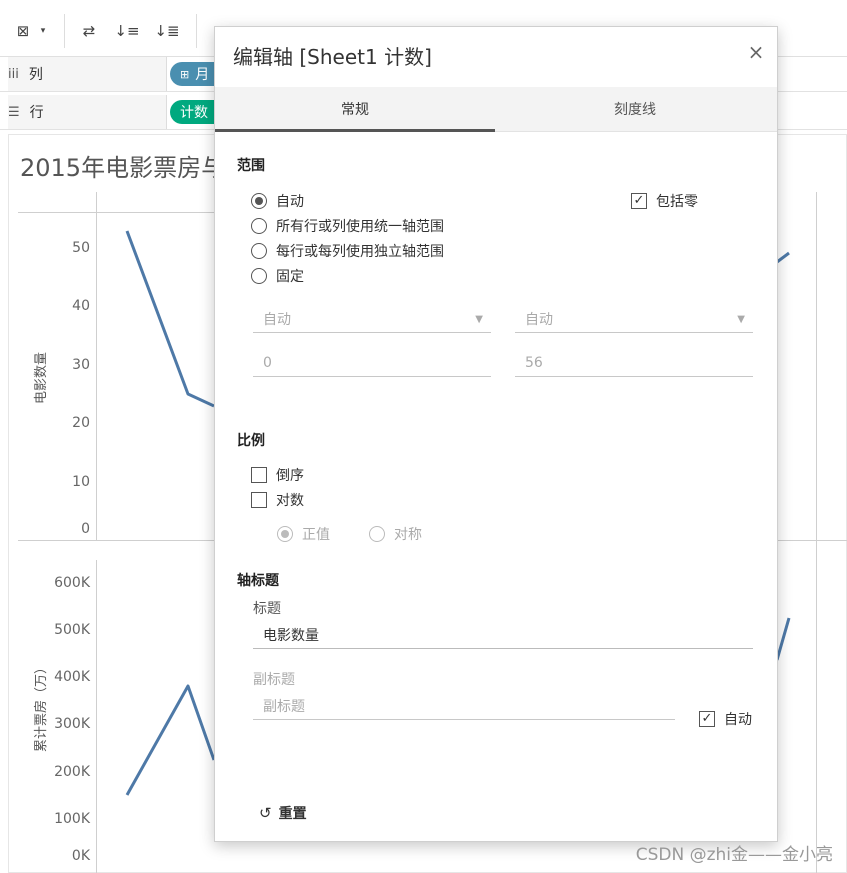  I want to click on close-icon: ×, so click(756, 52).